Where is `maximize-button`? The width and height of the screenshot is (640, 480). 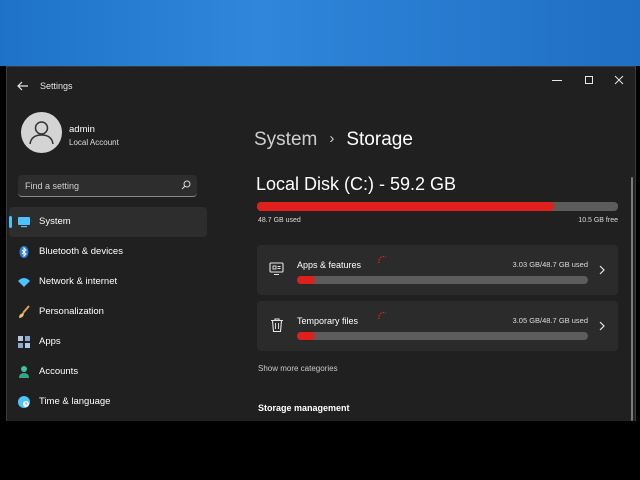
maximize-button is located at coordinates (589, 80).